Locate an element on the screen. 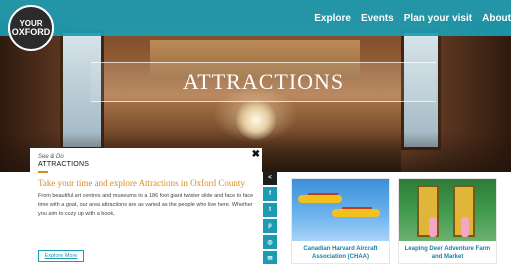 This screenshot has height=264, width=511. pinterest-icon: p is located at coordinates (270, 226).